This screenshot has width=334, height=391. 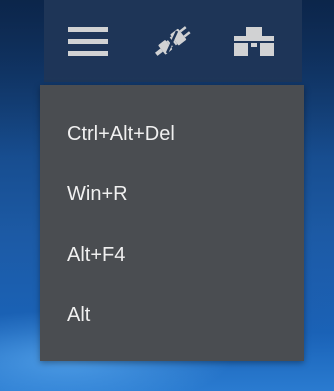 I want to click on menu-item-alt-f4: Alt+F4, so click(x=172, y=255).